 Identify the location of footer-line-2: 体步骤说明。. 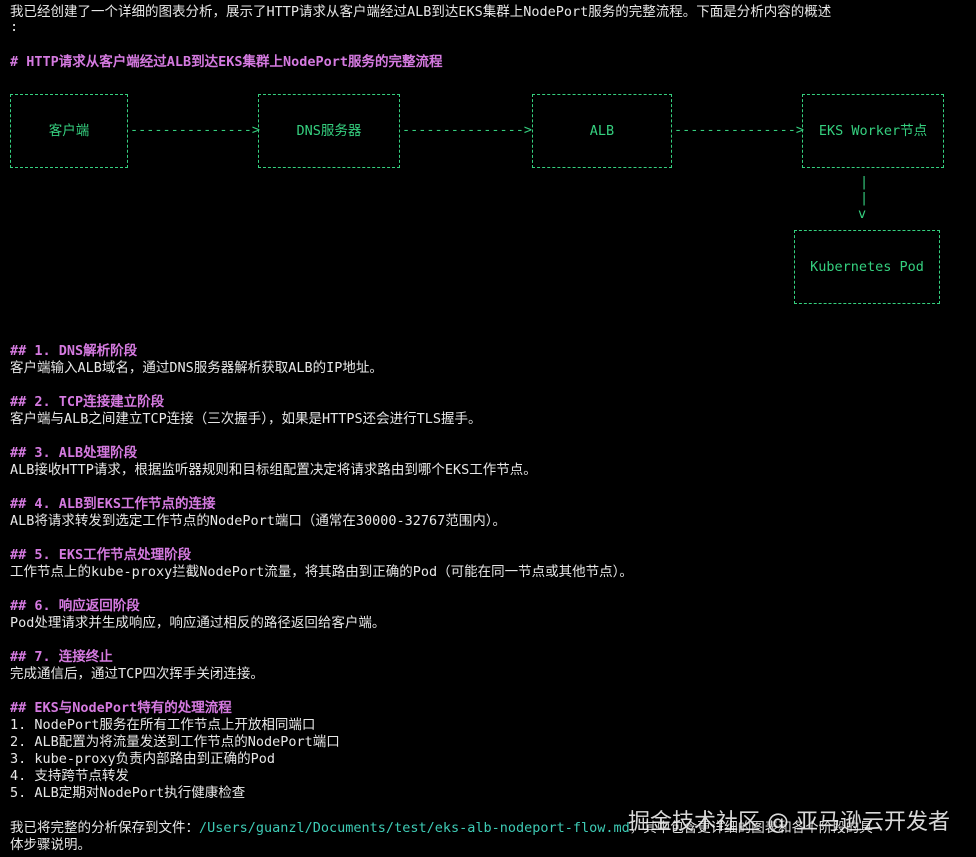
(50, 845).